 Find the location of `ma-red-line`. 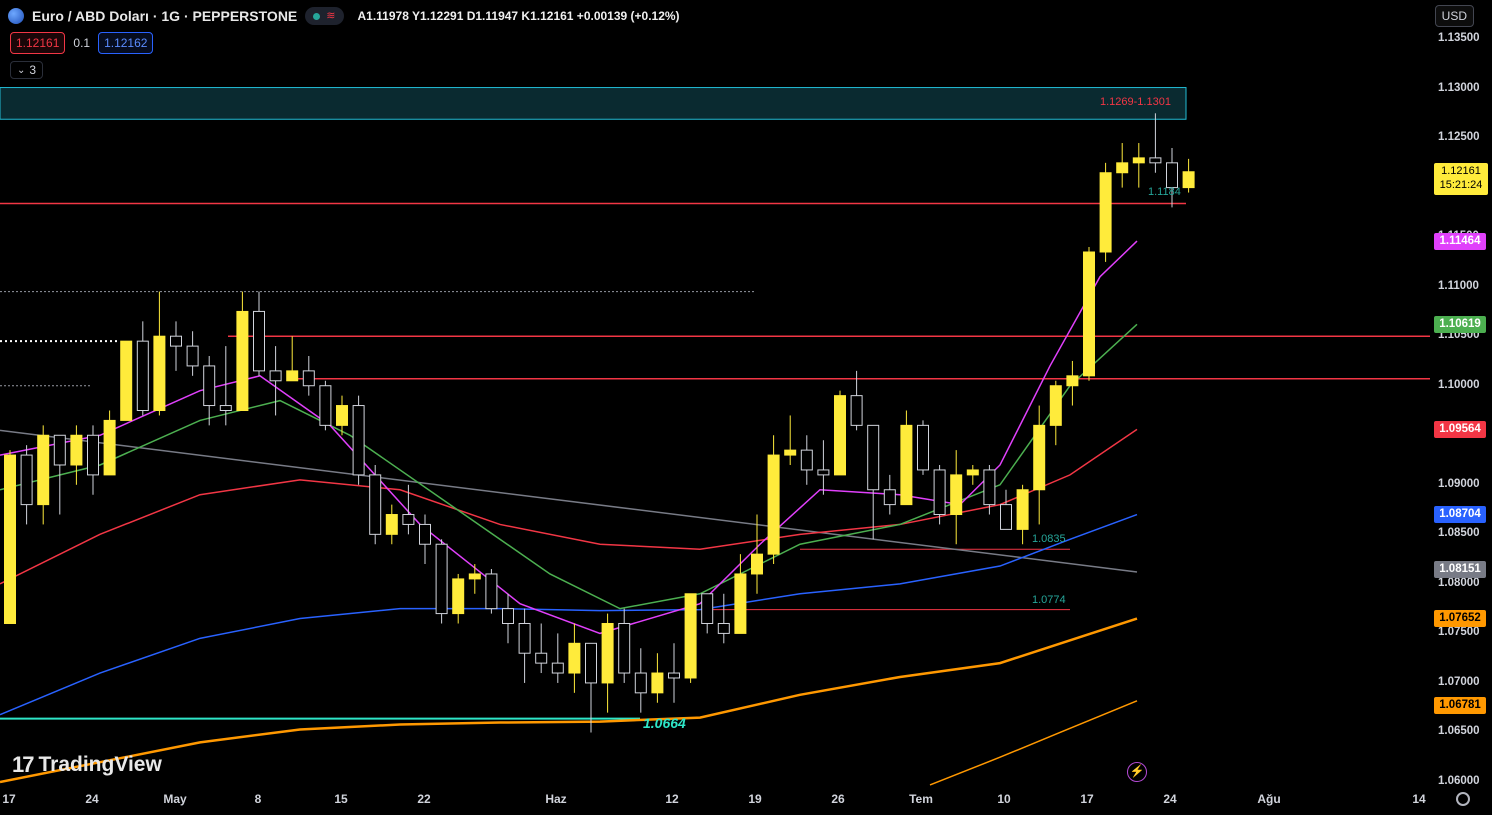

ma-red-line is located at coordinates (569, 506).